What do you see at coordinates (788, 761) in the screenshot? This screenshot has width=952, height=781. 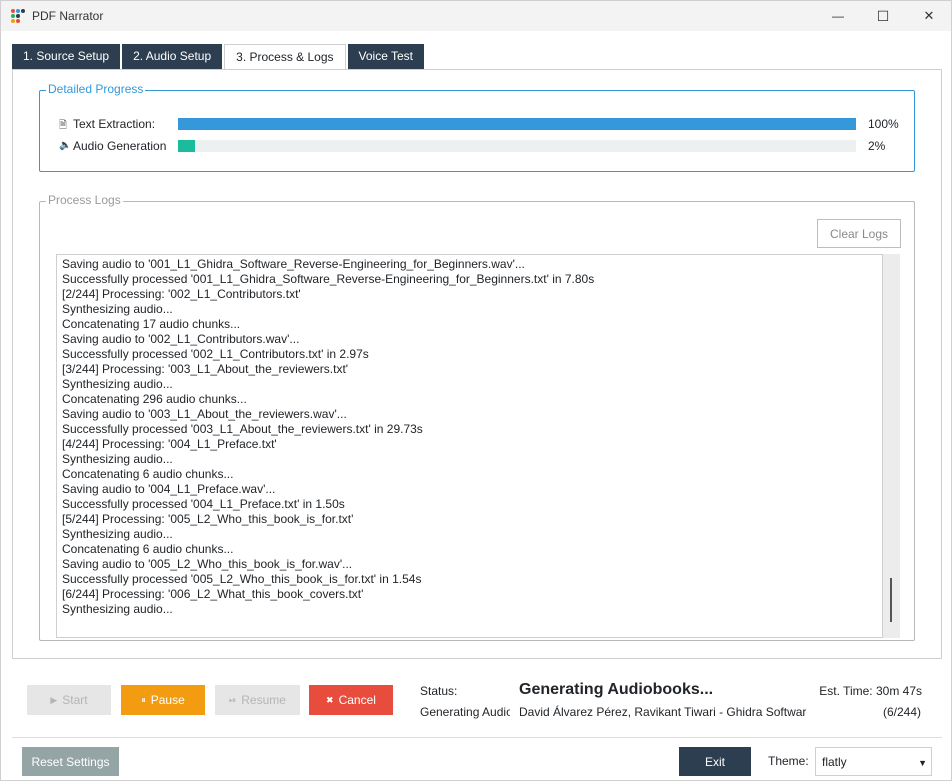 I see `theme-label: Theme:` at bounding box center [788, 761].